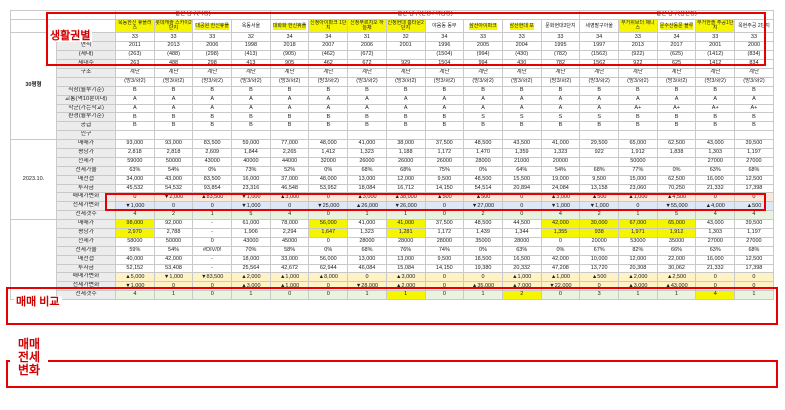  Describe the element at coordinates (483, 259) in the screenshot. I see `data-cell: 18,500` at that location.